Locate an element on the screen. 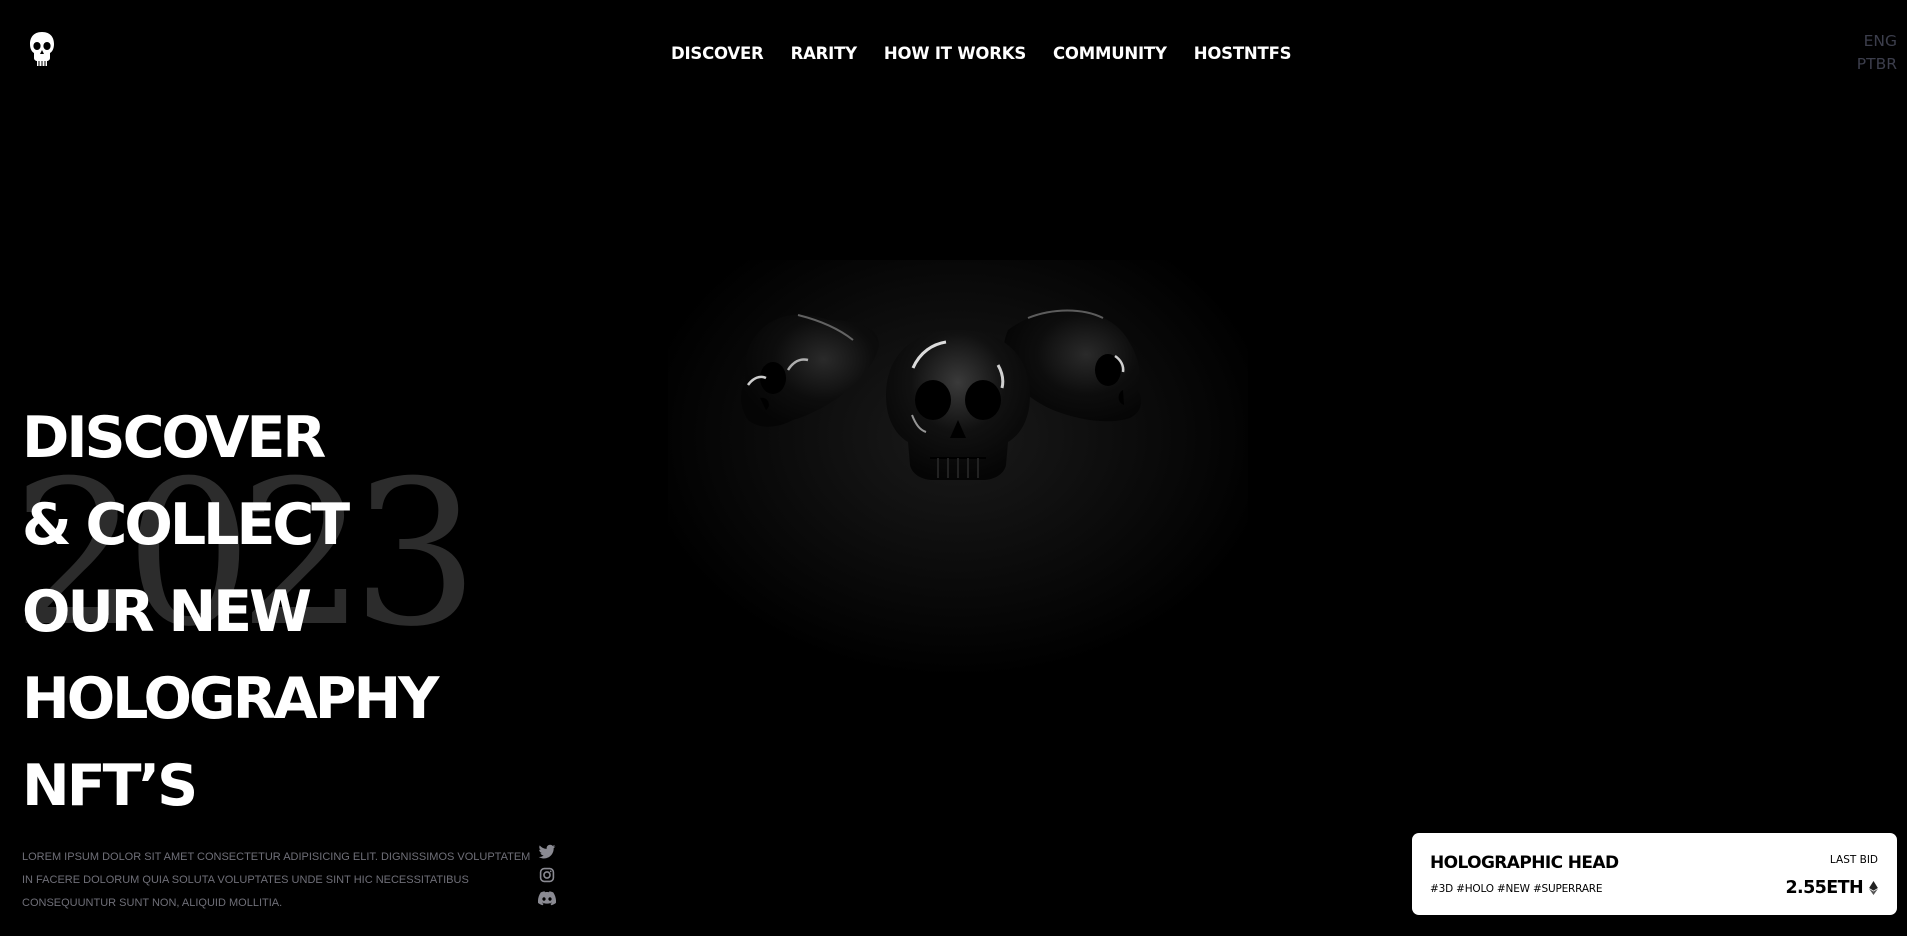 The image size is (1907, 936). headline-line: DISCOVER is located at coordinates (174, 438).